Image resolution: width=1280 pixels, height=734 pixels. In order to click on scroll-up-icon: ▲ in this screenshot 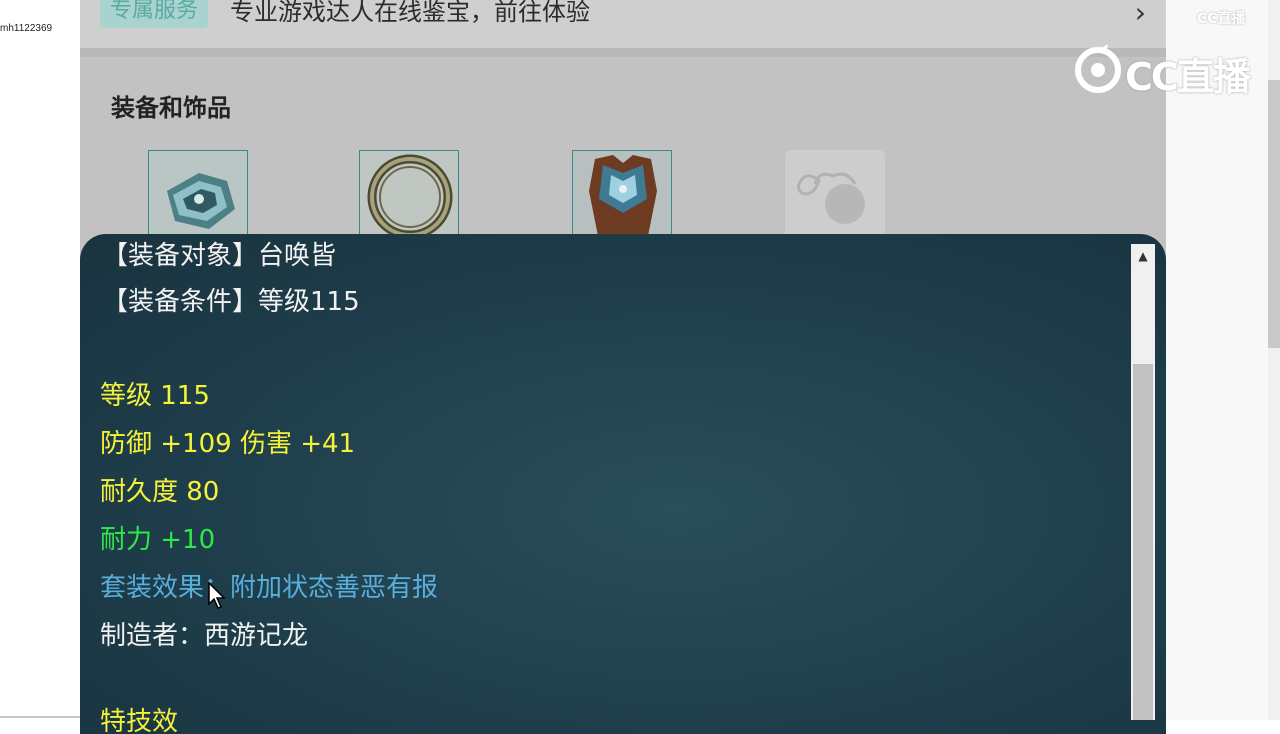, I will do `click(1143, 256)`.